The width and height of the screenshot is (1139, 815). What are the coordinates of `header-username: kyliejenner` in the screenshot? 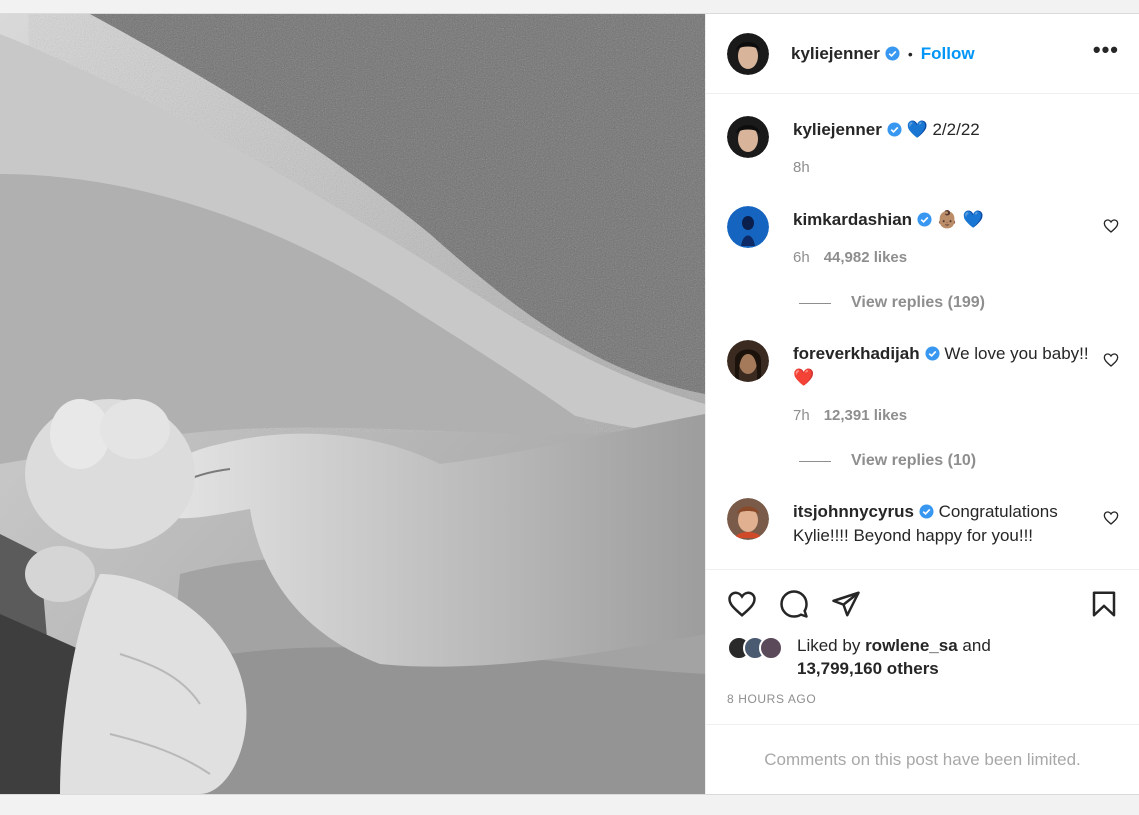 It's located at (835, 54).